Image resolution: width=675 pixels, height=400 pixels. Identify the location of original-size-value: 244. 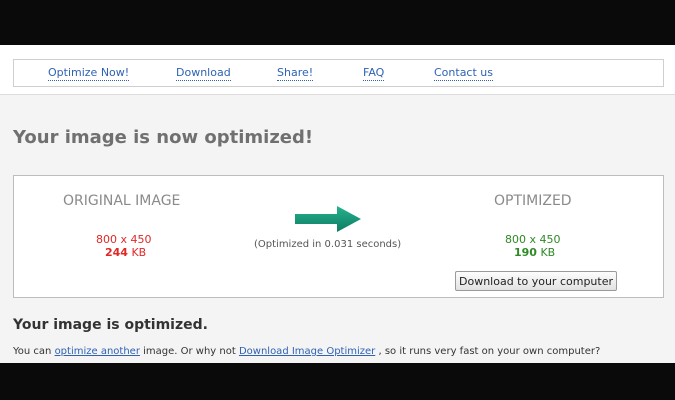
(116, 252).